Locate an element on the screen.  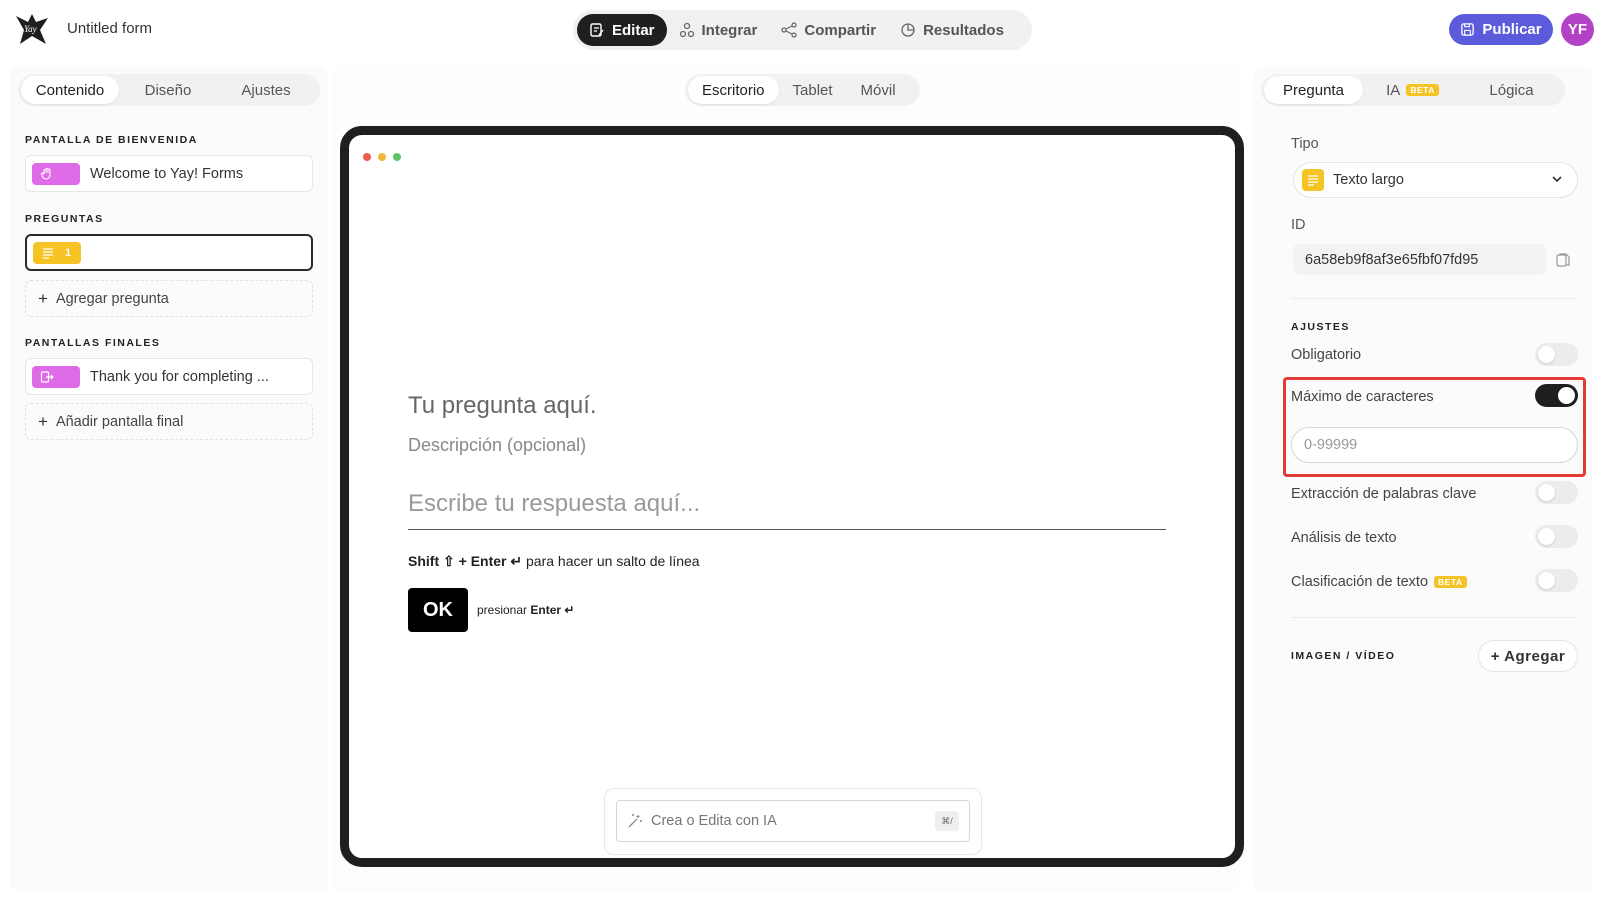
right-tabs: Pregunta IA BETA Lógica is located at coordinates (1413, 90).